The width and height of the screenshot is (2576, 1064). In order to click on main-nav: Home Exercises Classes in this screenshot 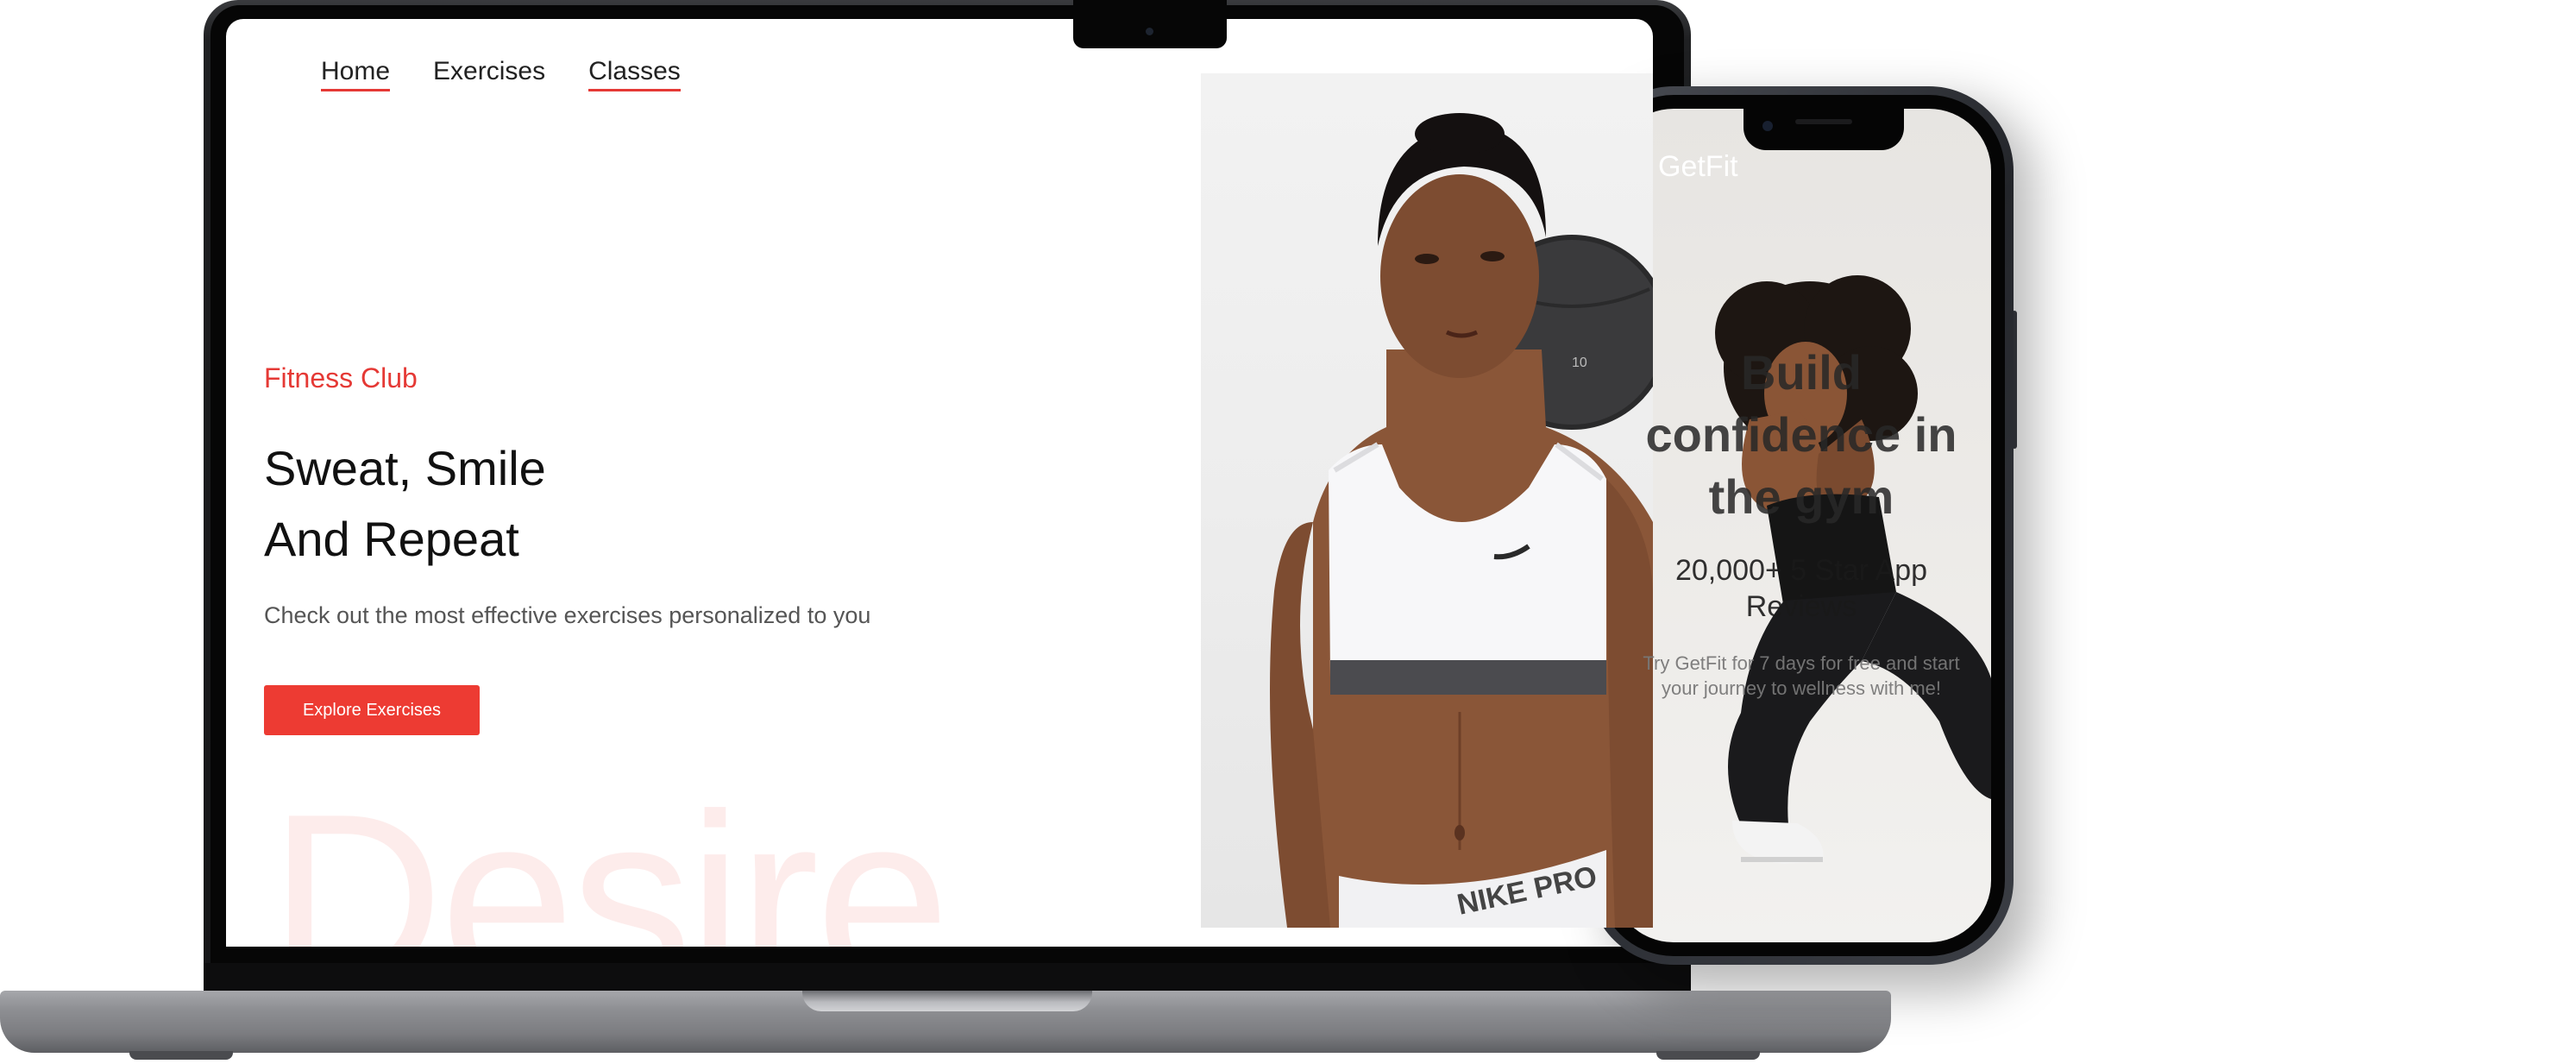, I will do `click(501, 74)`.